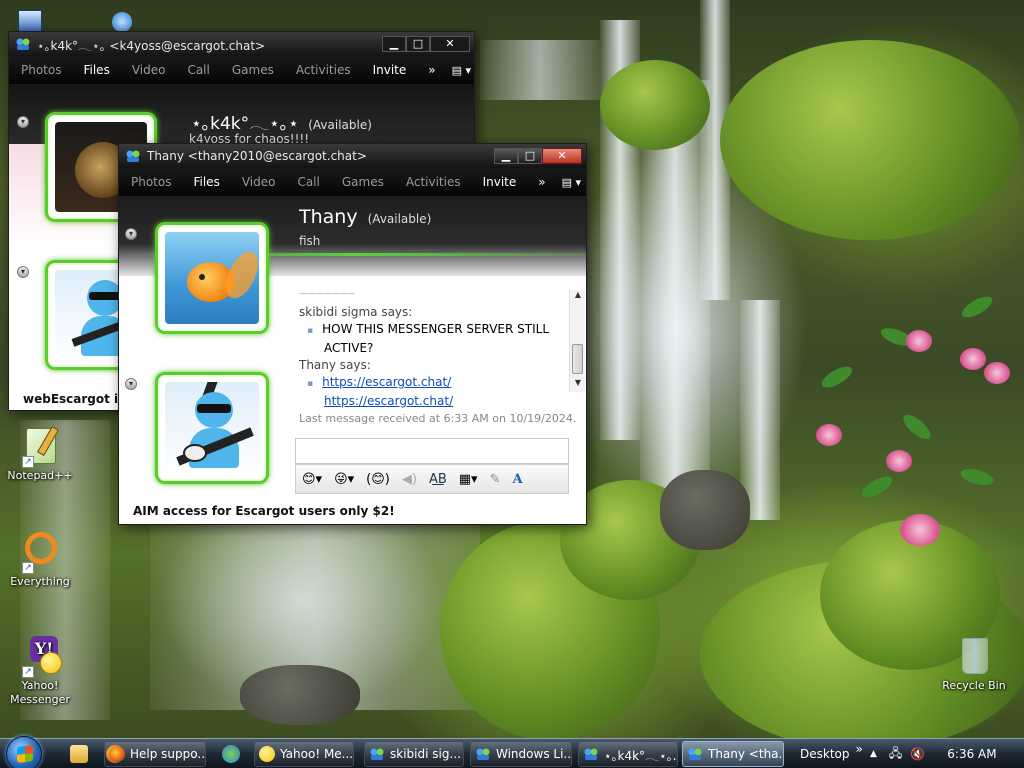  I want to click on desktop-icon-label: Notepad++, so click(40, 475).